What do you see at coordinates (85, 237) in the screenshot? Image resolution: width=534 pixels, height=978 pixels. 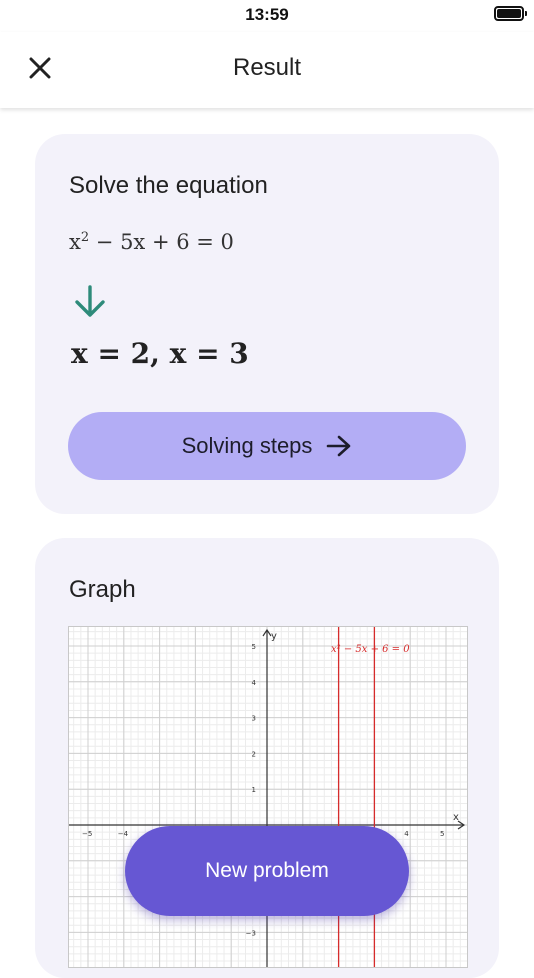 I see `equation-exponent: 2` at bounding box center [85, 237].